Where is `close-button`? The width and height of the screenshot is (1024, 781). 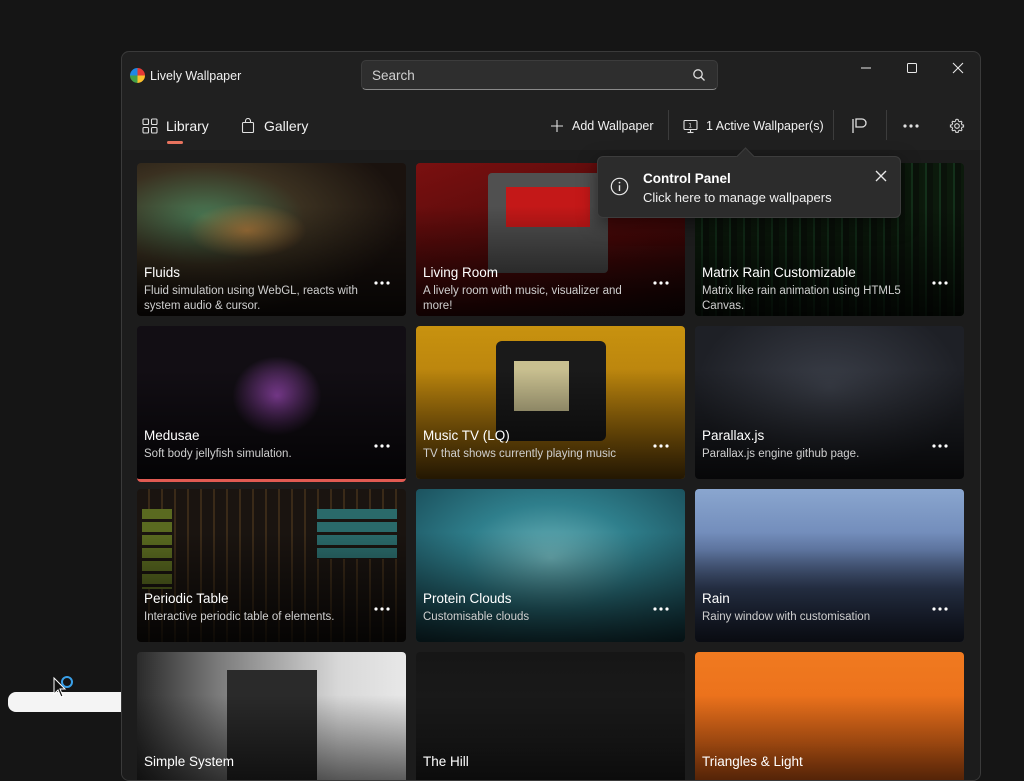 close-button is located at coordinates (957, 68).